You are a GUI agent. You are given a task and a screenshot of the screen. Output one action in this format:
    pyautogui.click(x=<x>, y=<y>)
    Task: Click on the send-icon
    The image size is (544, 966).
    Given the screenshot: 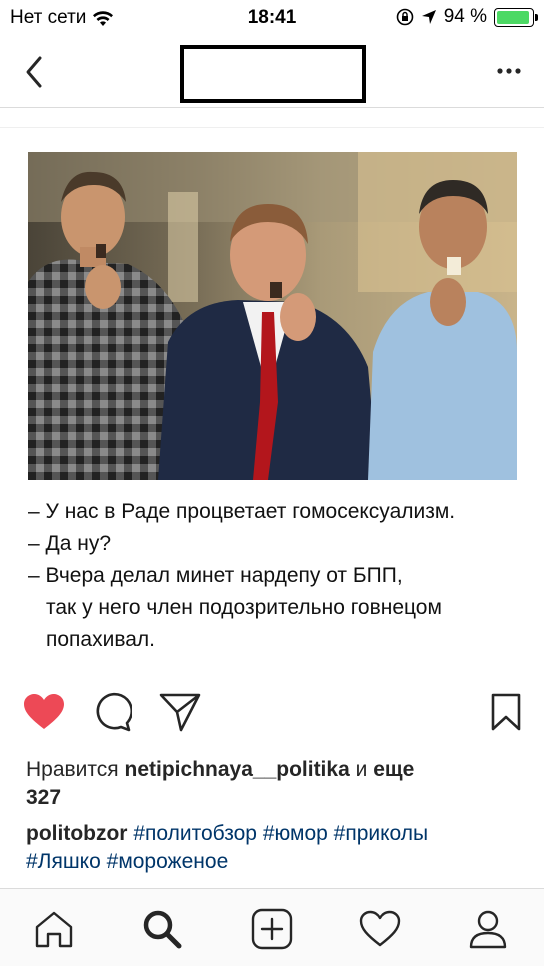 What is the action you would take?
    pyautogui.click(x=180, y=712)
    